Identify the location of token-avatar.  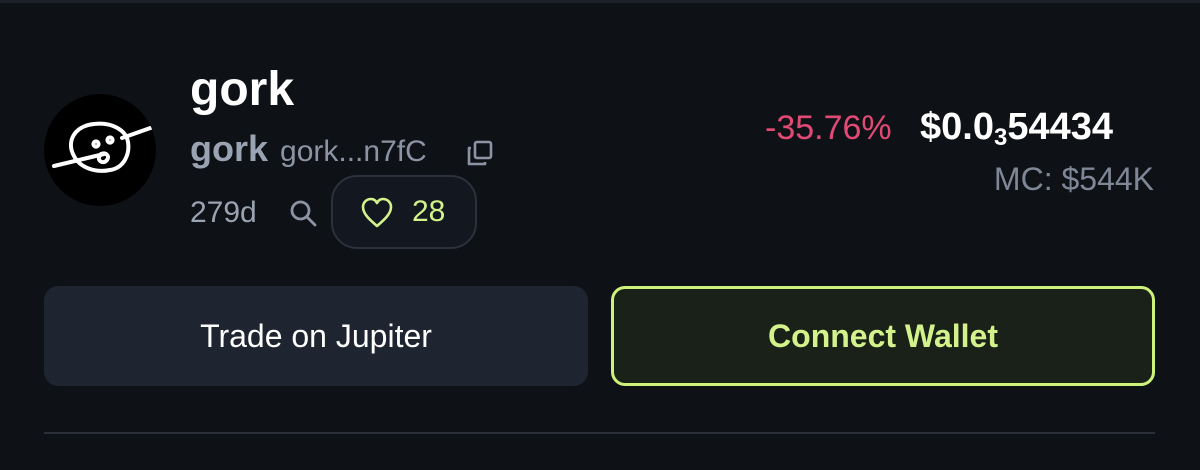
(100, 150).